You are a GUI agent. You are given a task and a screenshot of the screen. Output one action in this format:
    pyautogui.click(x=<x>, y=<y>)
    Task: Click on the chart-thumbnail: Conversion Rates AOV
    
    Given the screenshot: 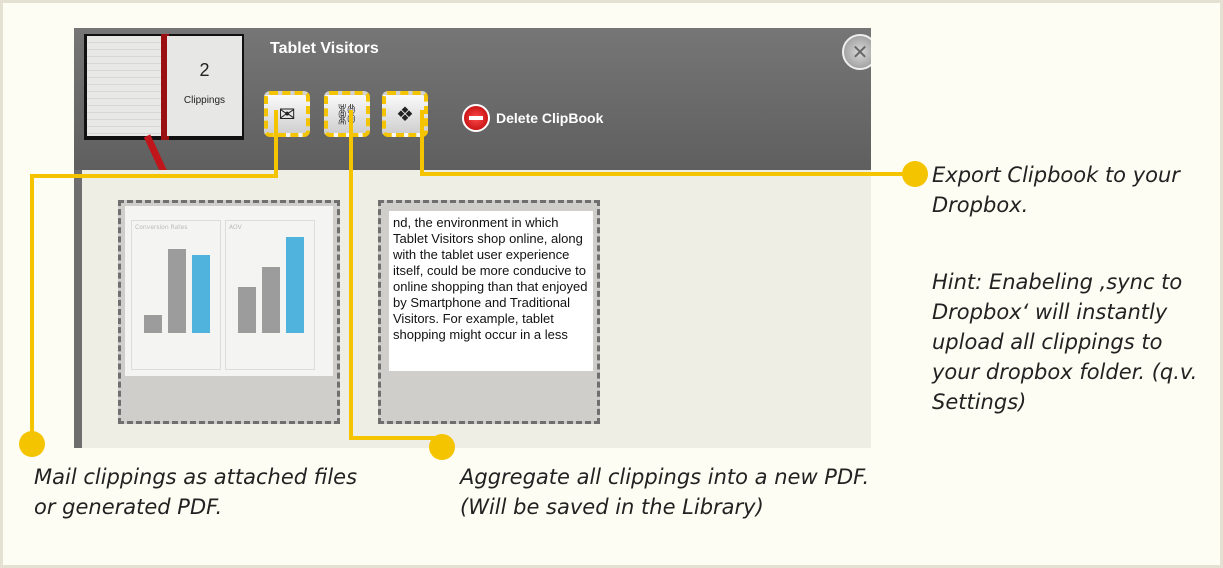 What is the action you would take?
    pyautogui.click(x=229, y=291)
    